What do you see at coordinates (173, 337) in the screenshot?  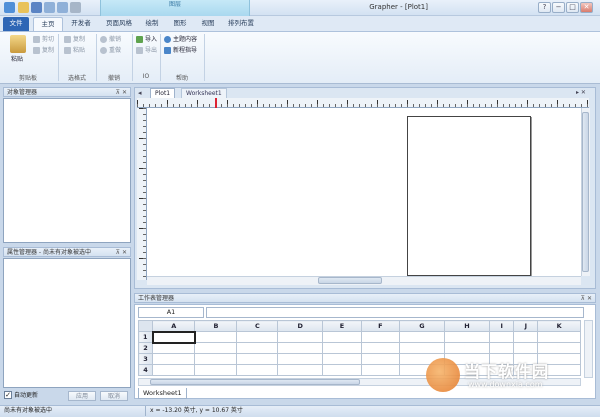 I see `selected-cell-a1` at bounding box center [173, 337].